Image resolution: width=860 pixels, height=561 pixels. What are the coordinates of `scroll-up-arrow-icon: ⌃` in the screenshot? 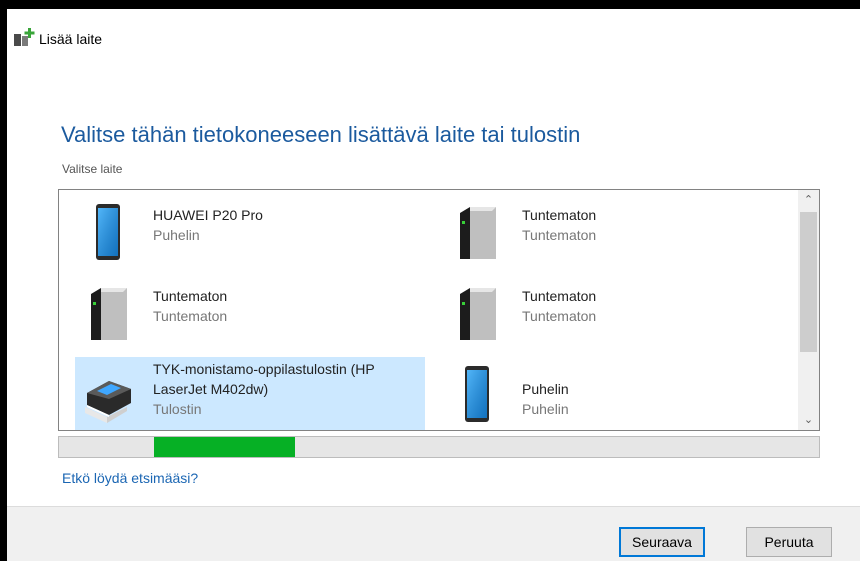 It's located at (808, 200).